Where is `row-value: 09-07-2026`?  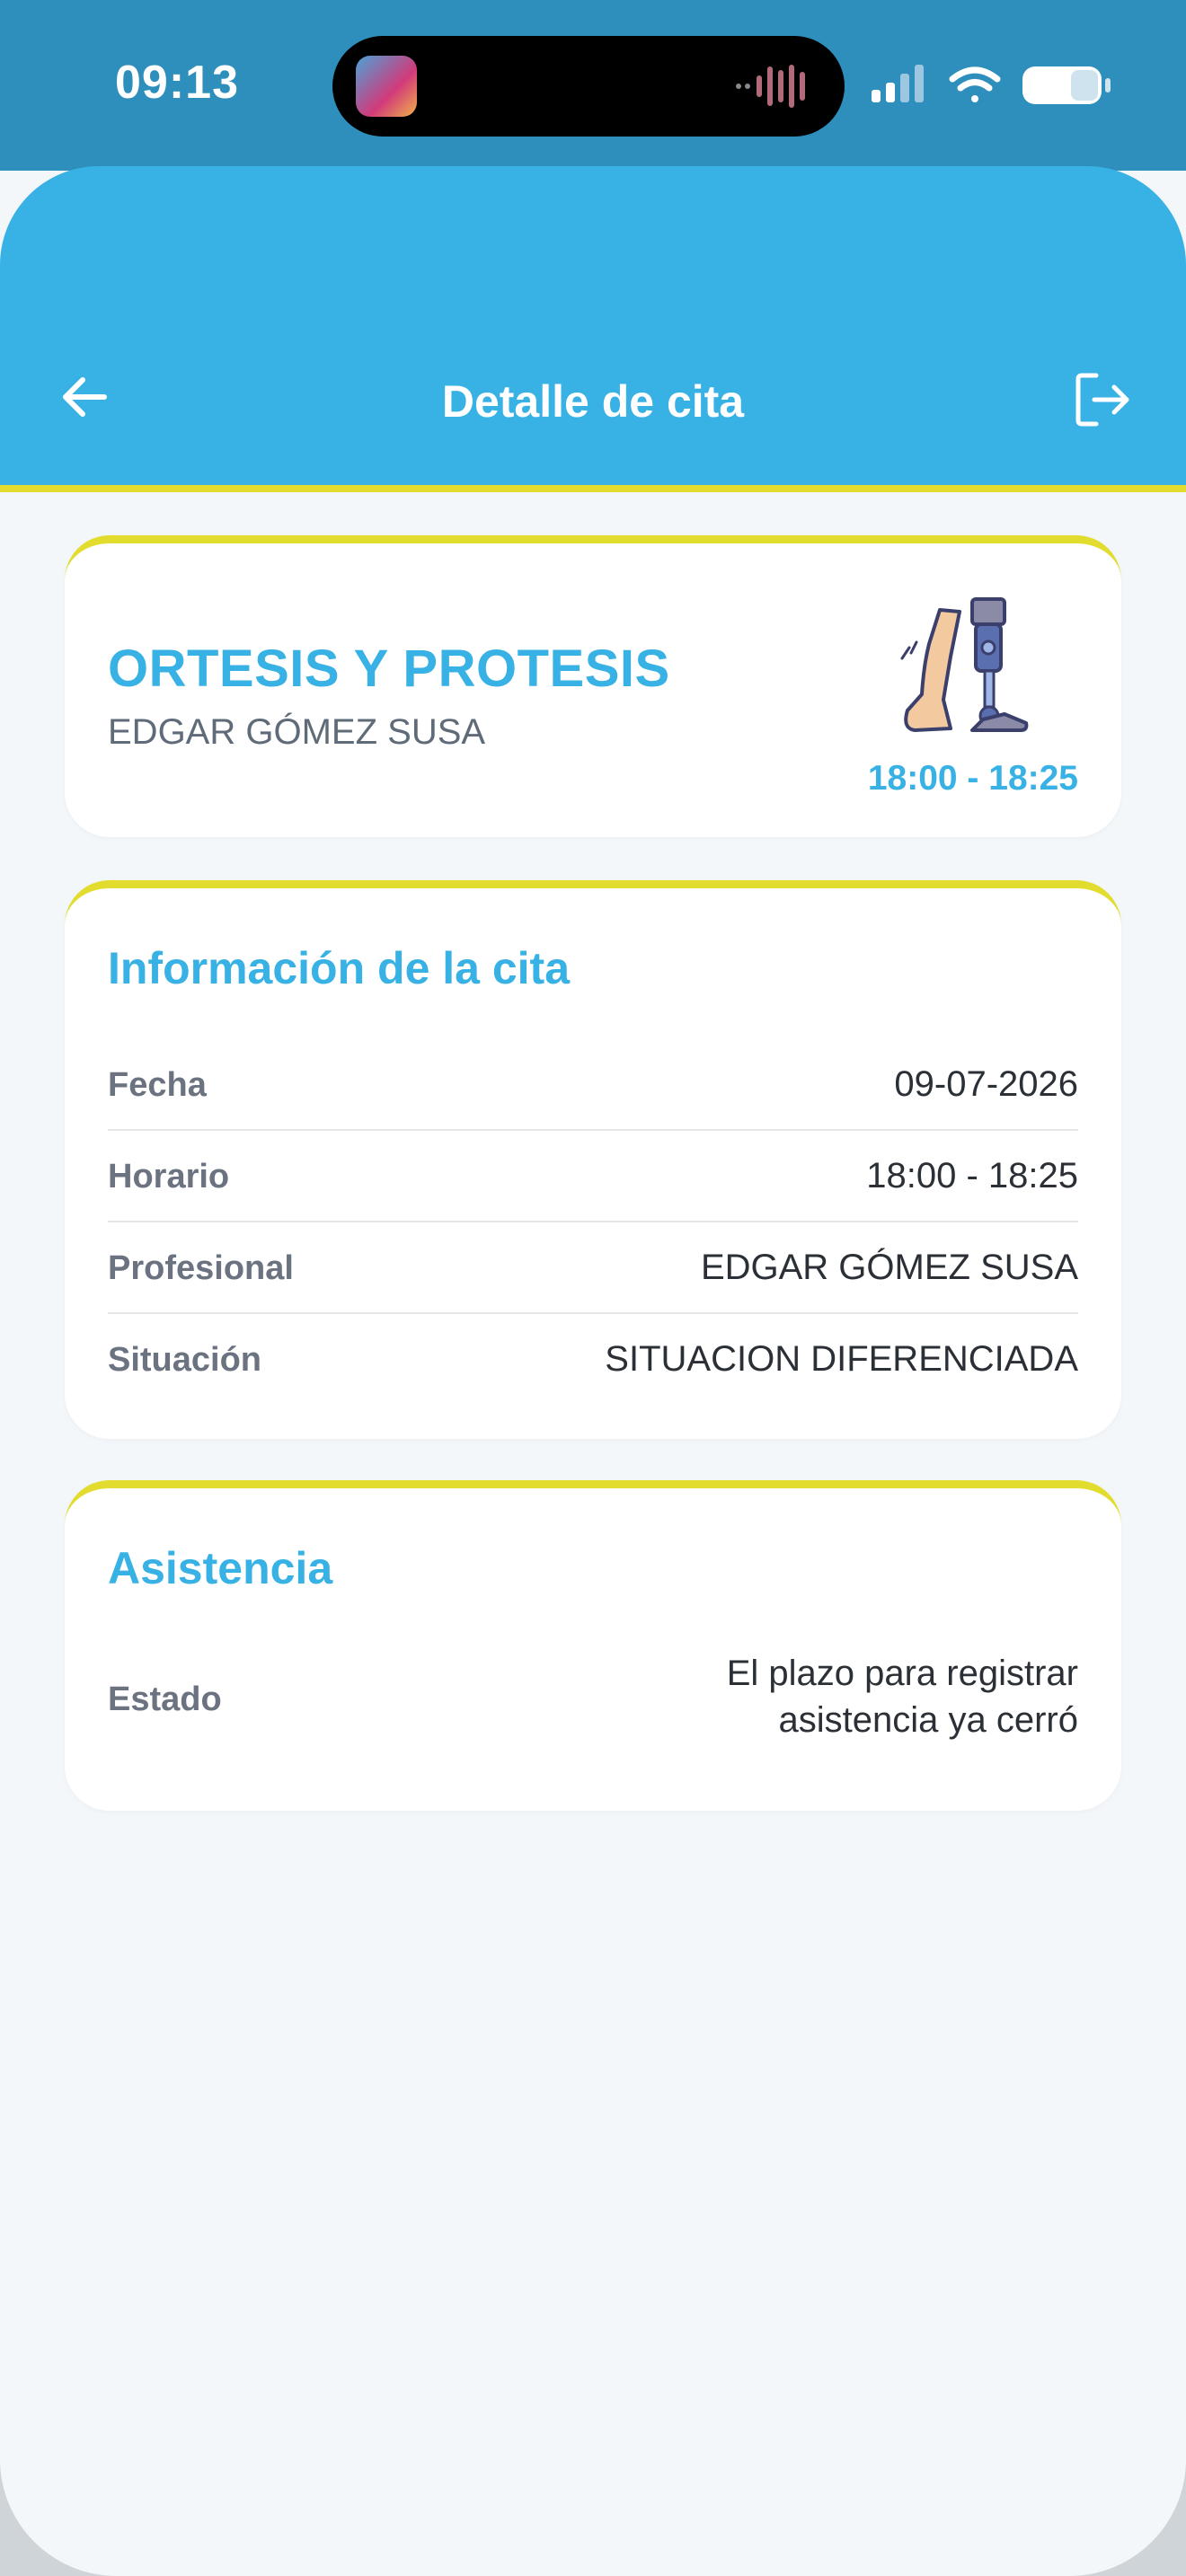 row-value: 09-07-2026 is located at coordinates (986, 1084).